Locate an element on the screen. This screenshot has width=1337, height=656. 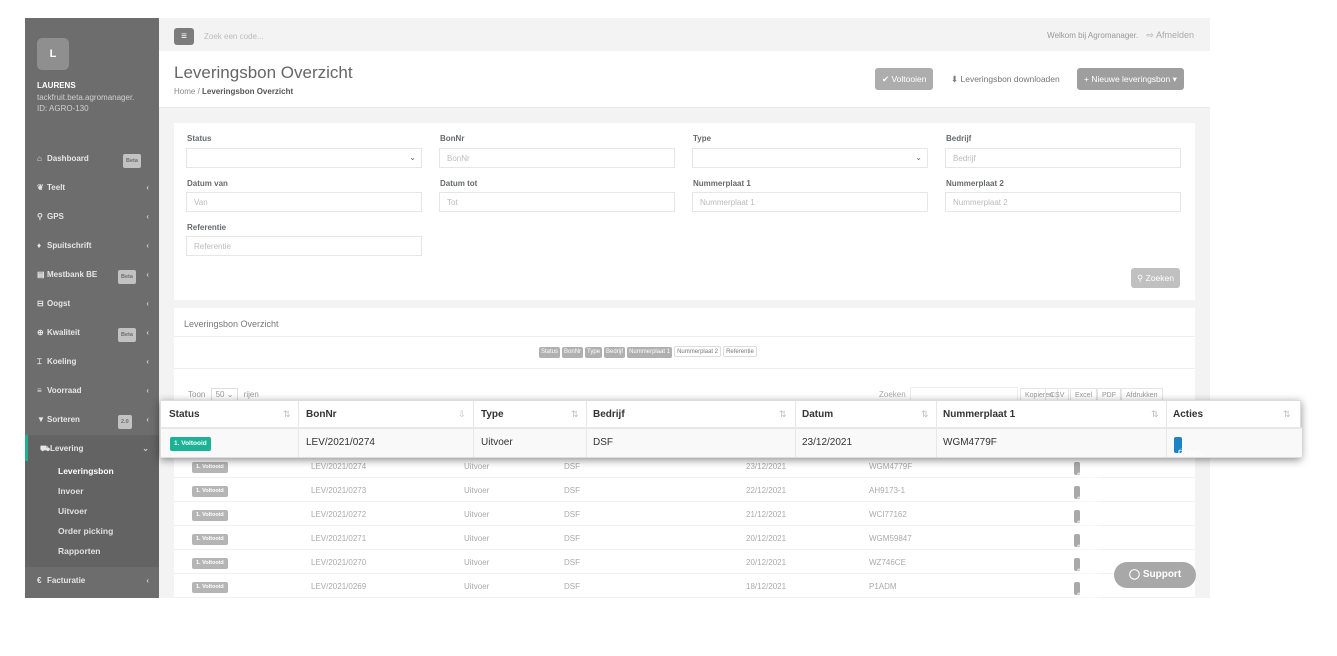
col-header-bonnr: BonNr is located at coordinates (321, 414).